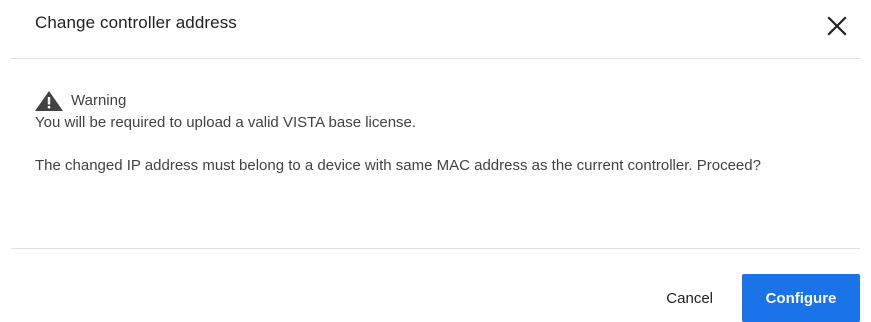  I want to click on footer-divider, so click(435, 248).